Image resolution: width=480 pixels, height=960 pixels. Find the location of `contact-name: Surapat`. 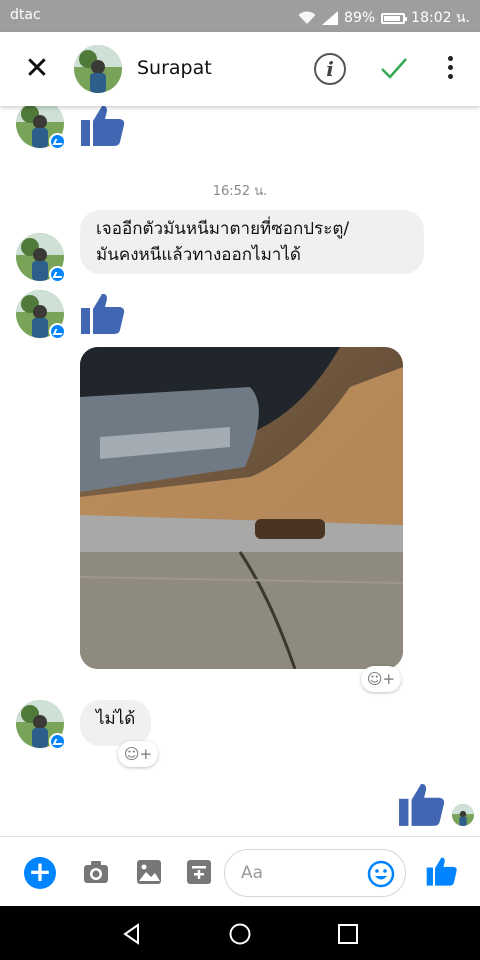

contact-name: Surapat is located at coordinates (174, 68).